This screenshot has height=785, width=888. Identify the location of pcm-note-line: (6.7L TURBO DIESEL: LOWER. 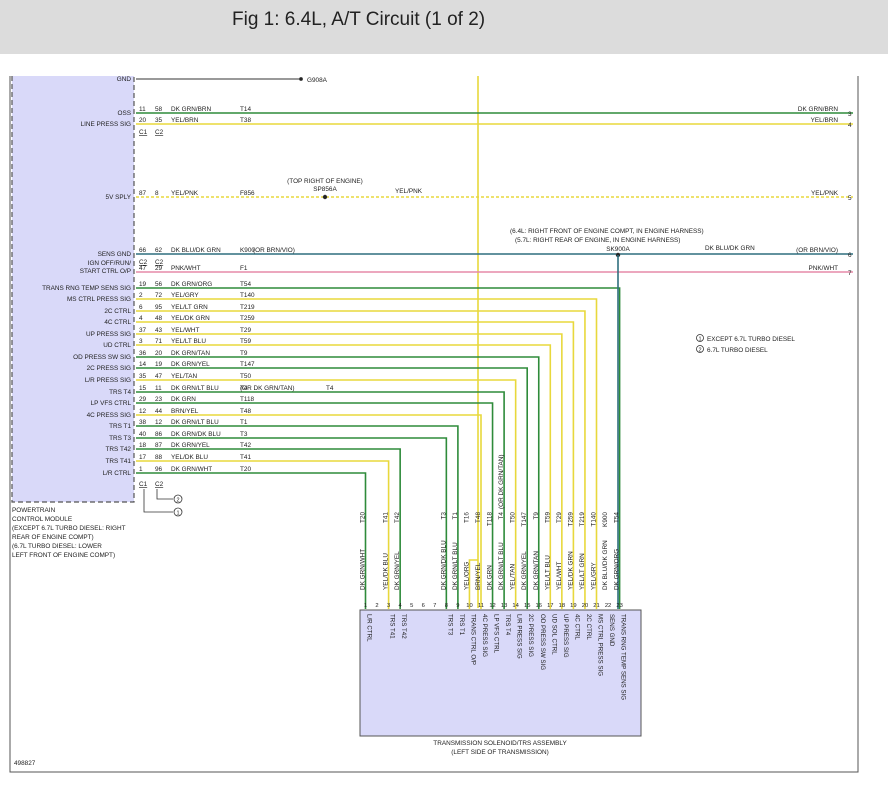
(57, 546).